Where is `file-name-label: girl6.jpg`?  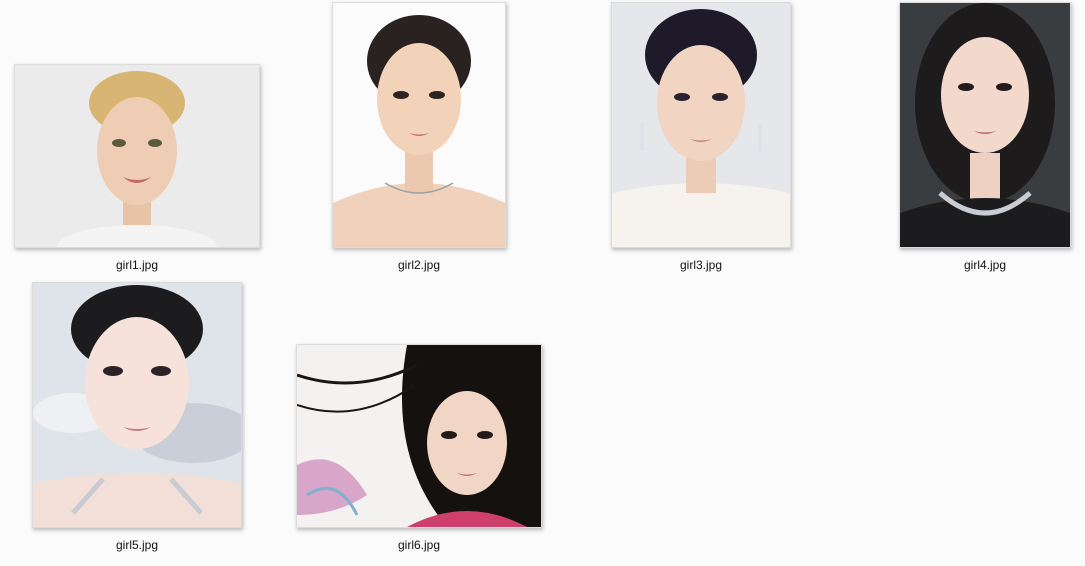 file-name-label: girl6.jpg is located at coordinates (419, 545).